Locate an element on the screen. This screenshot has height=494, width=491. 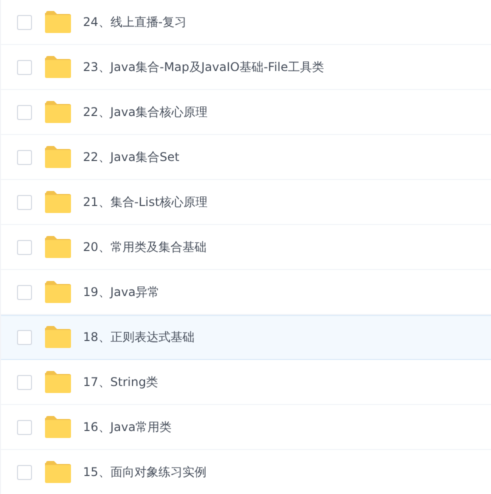
folder-name: 18、正则表达式基础 is located at coordinates (138, 337).